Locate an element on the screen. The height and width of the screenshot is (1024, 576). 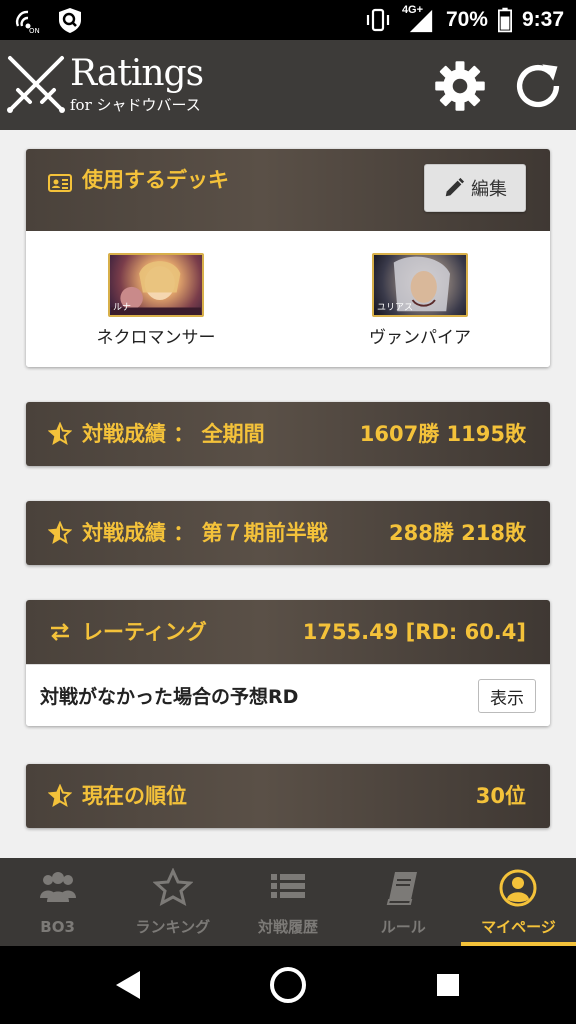
record-all-value: 1607勝 1195敗 is located at coordinates (442, 434).